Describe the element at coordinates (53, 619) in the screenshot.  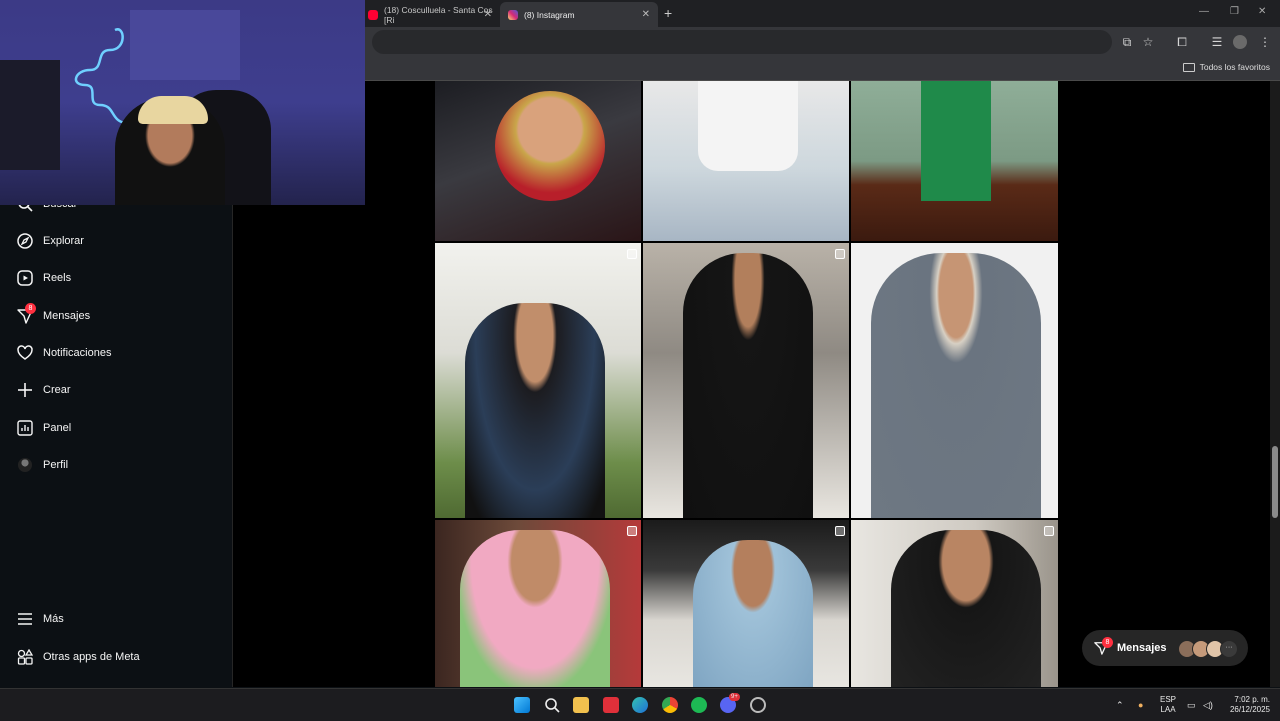
I see `sidebar-item-label: Más` at that location.